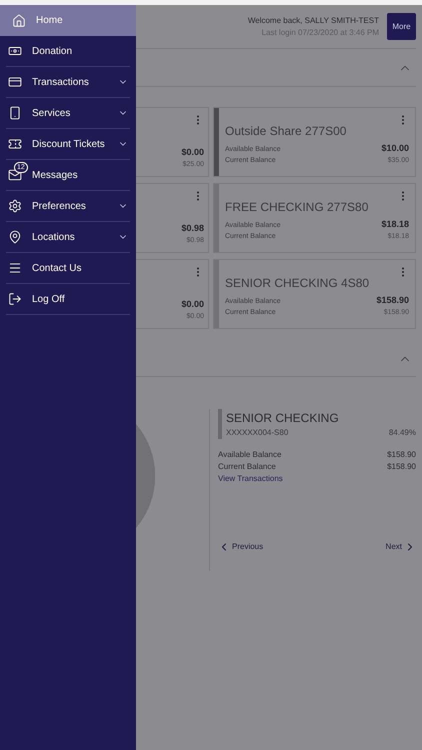  I want to click on menu-item-label: Donation, so click(53, 51).